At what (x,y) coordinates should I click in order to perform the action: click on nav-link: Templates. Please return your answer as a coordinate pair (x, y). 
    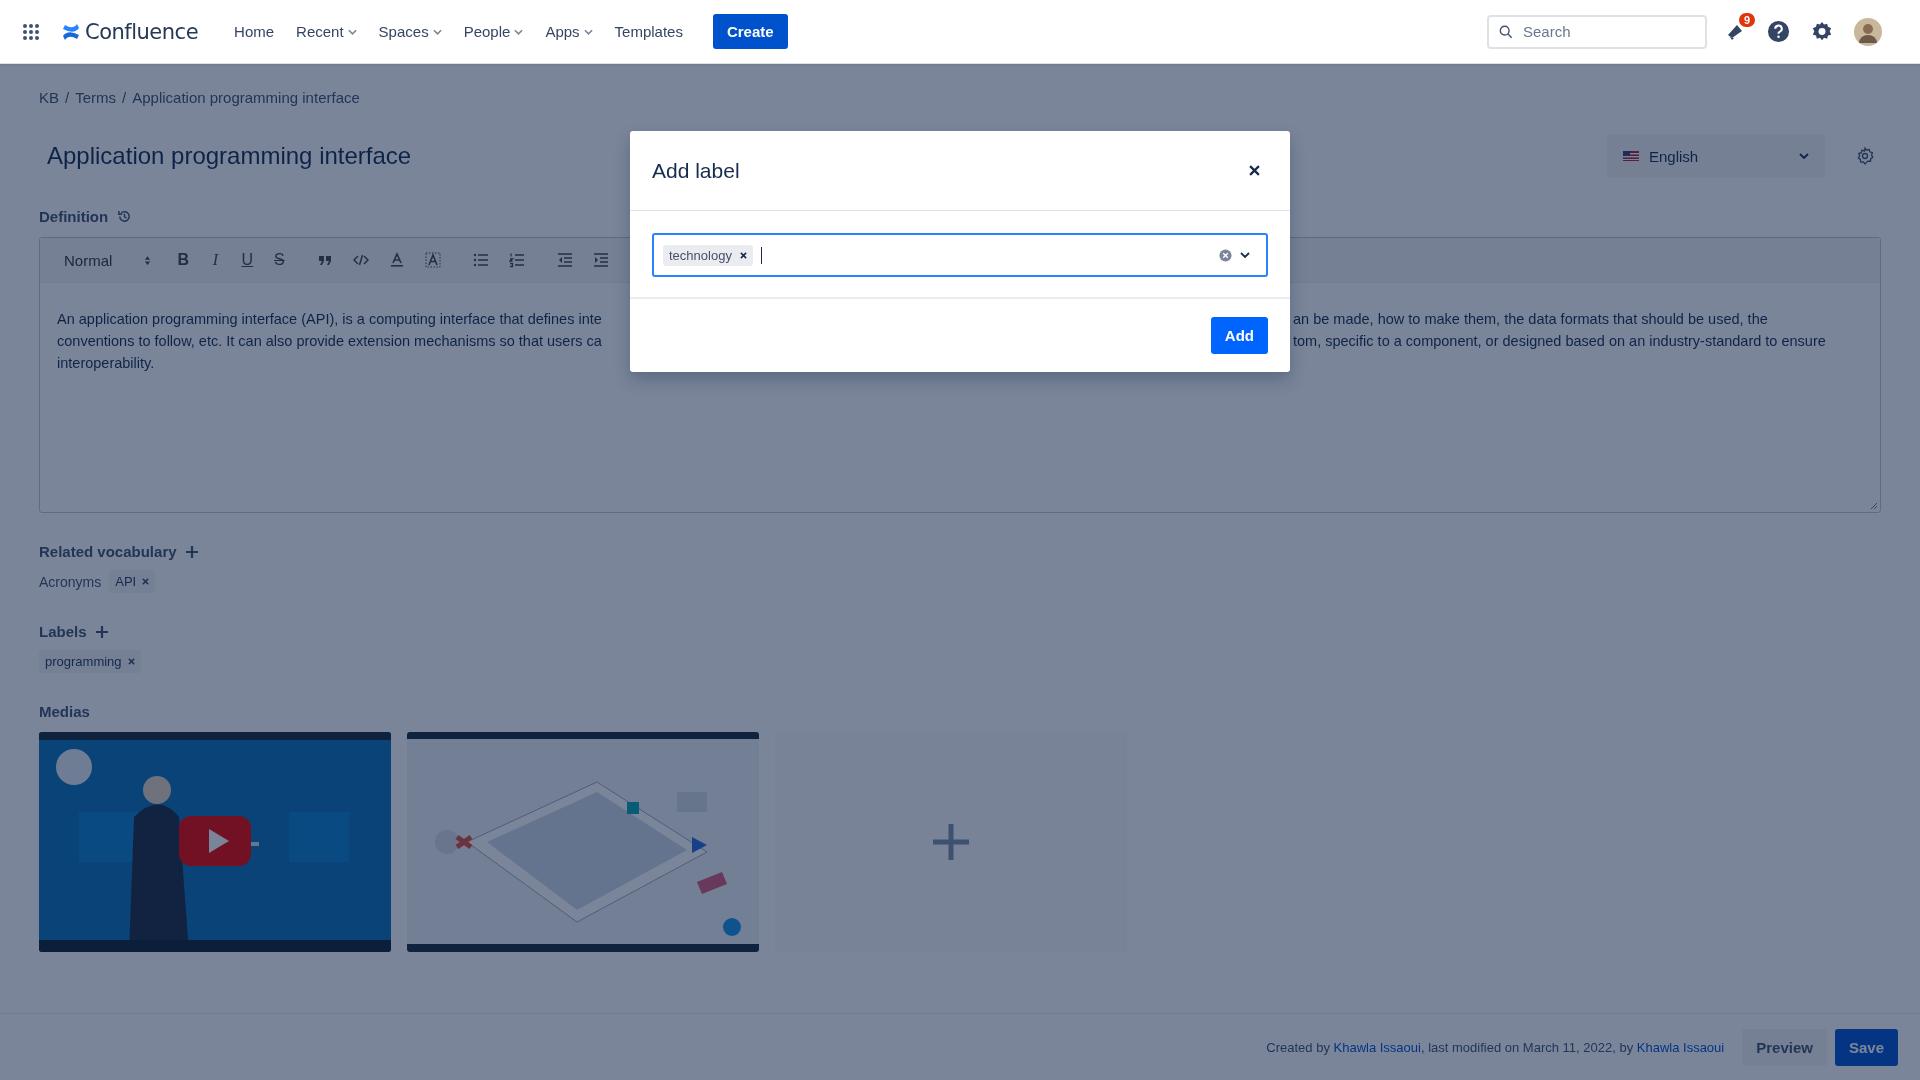
    Looking at the image, I should click on (648, 31).